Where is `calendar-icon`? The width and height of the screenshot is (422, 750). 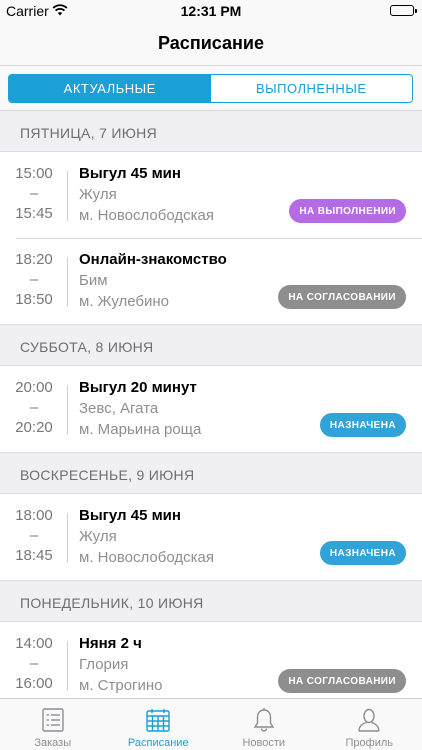 calendar-icon is located at coordinates (158, 720).